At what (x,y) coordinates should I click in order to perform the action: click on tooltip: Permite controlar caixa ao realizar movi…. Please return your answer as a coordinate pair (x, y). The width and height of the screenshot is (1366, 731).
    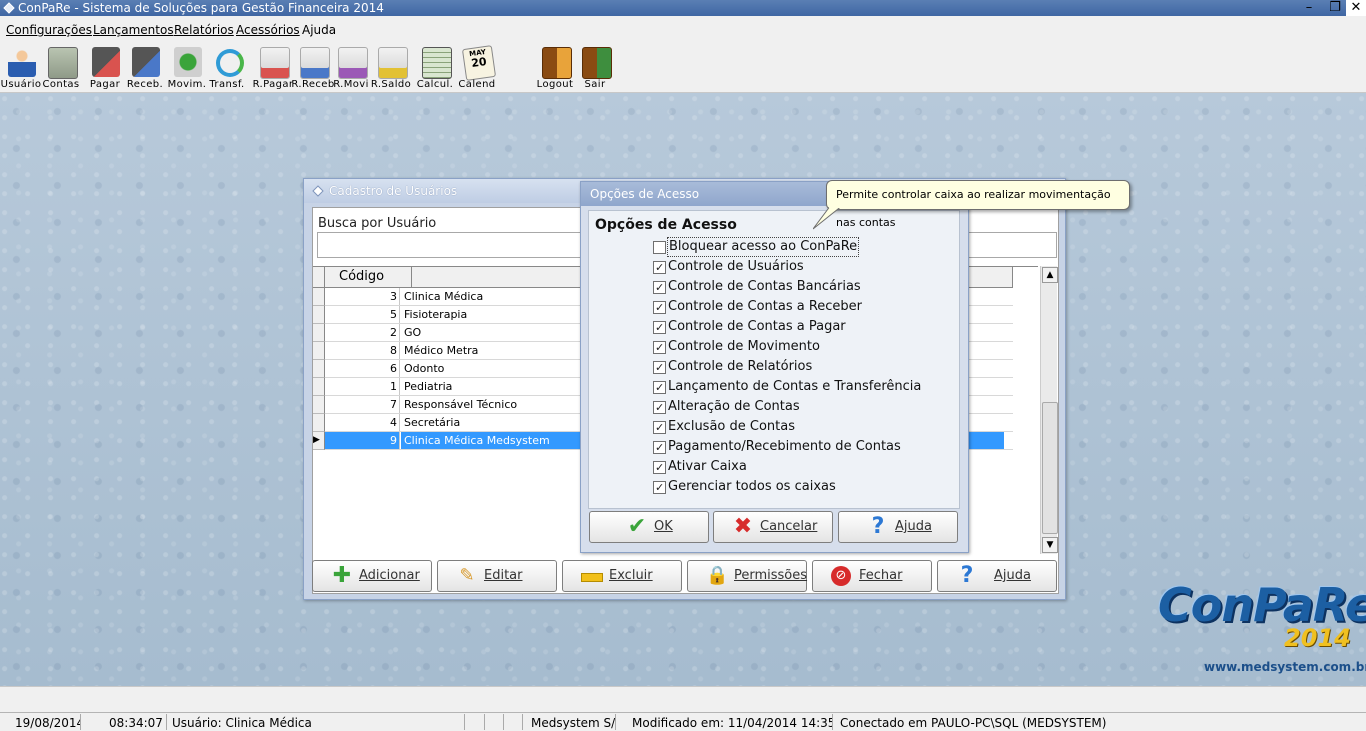
    Looking at the image, I should click on (971, 205).